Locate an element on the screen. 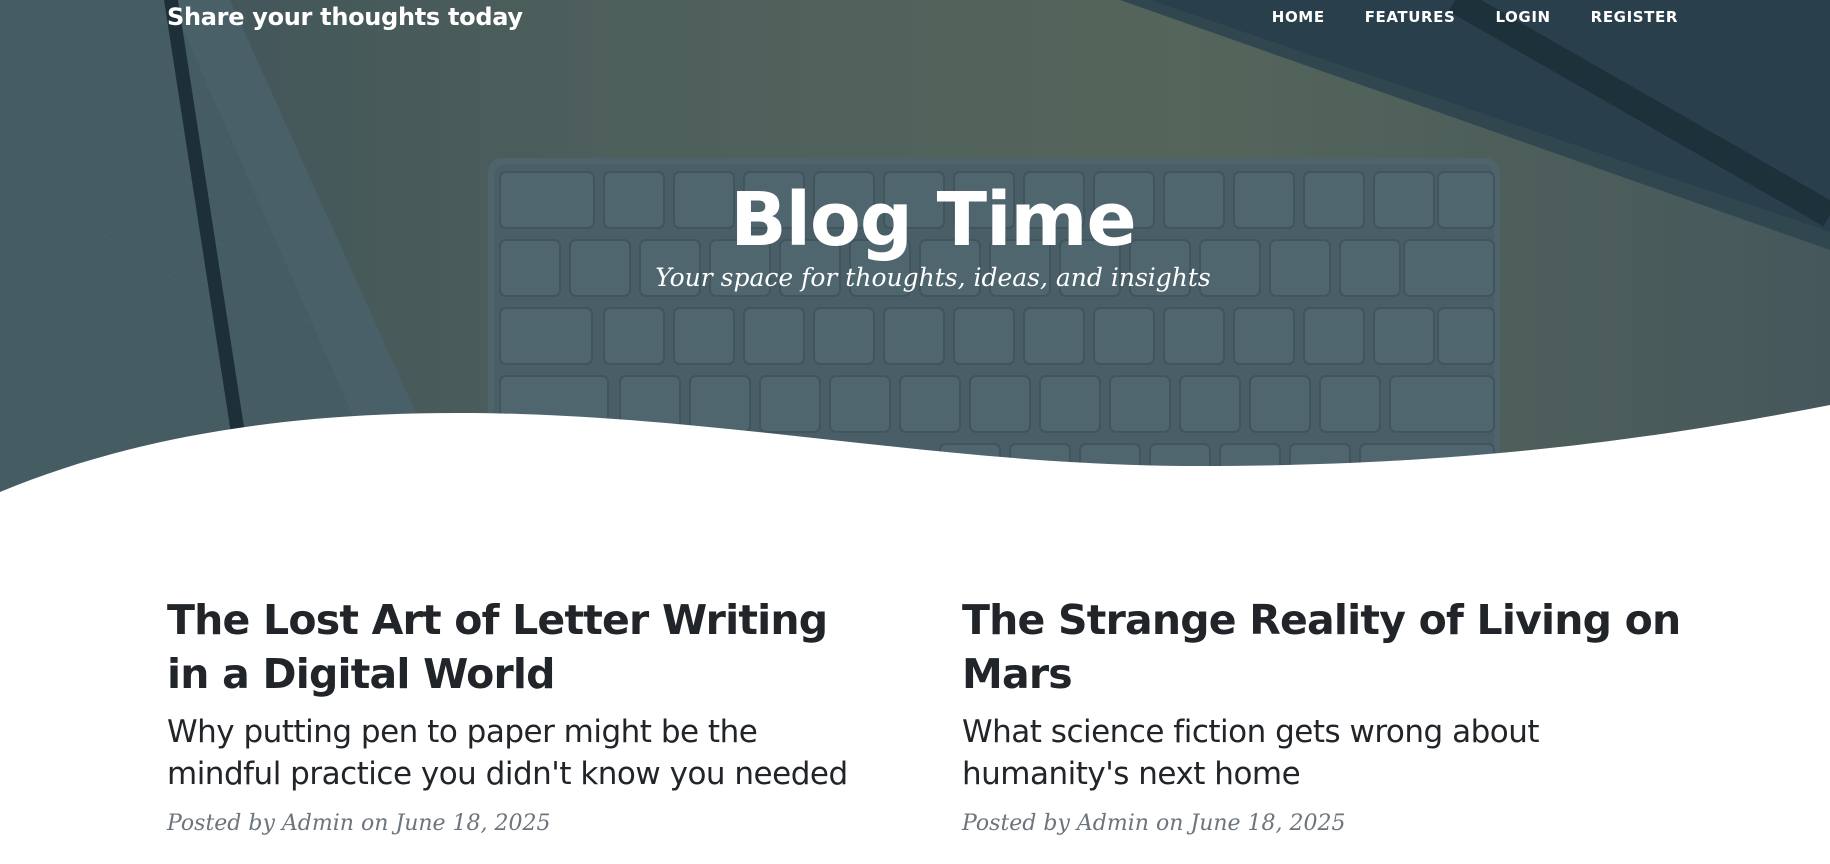 This screenshot has width=1830, height=864. nav-home-link: HOME is located at coordinates (1298, 17).